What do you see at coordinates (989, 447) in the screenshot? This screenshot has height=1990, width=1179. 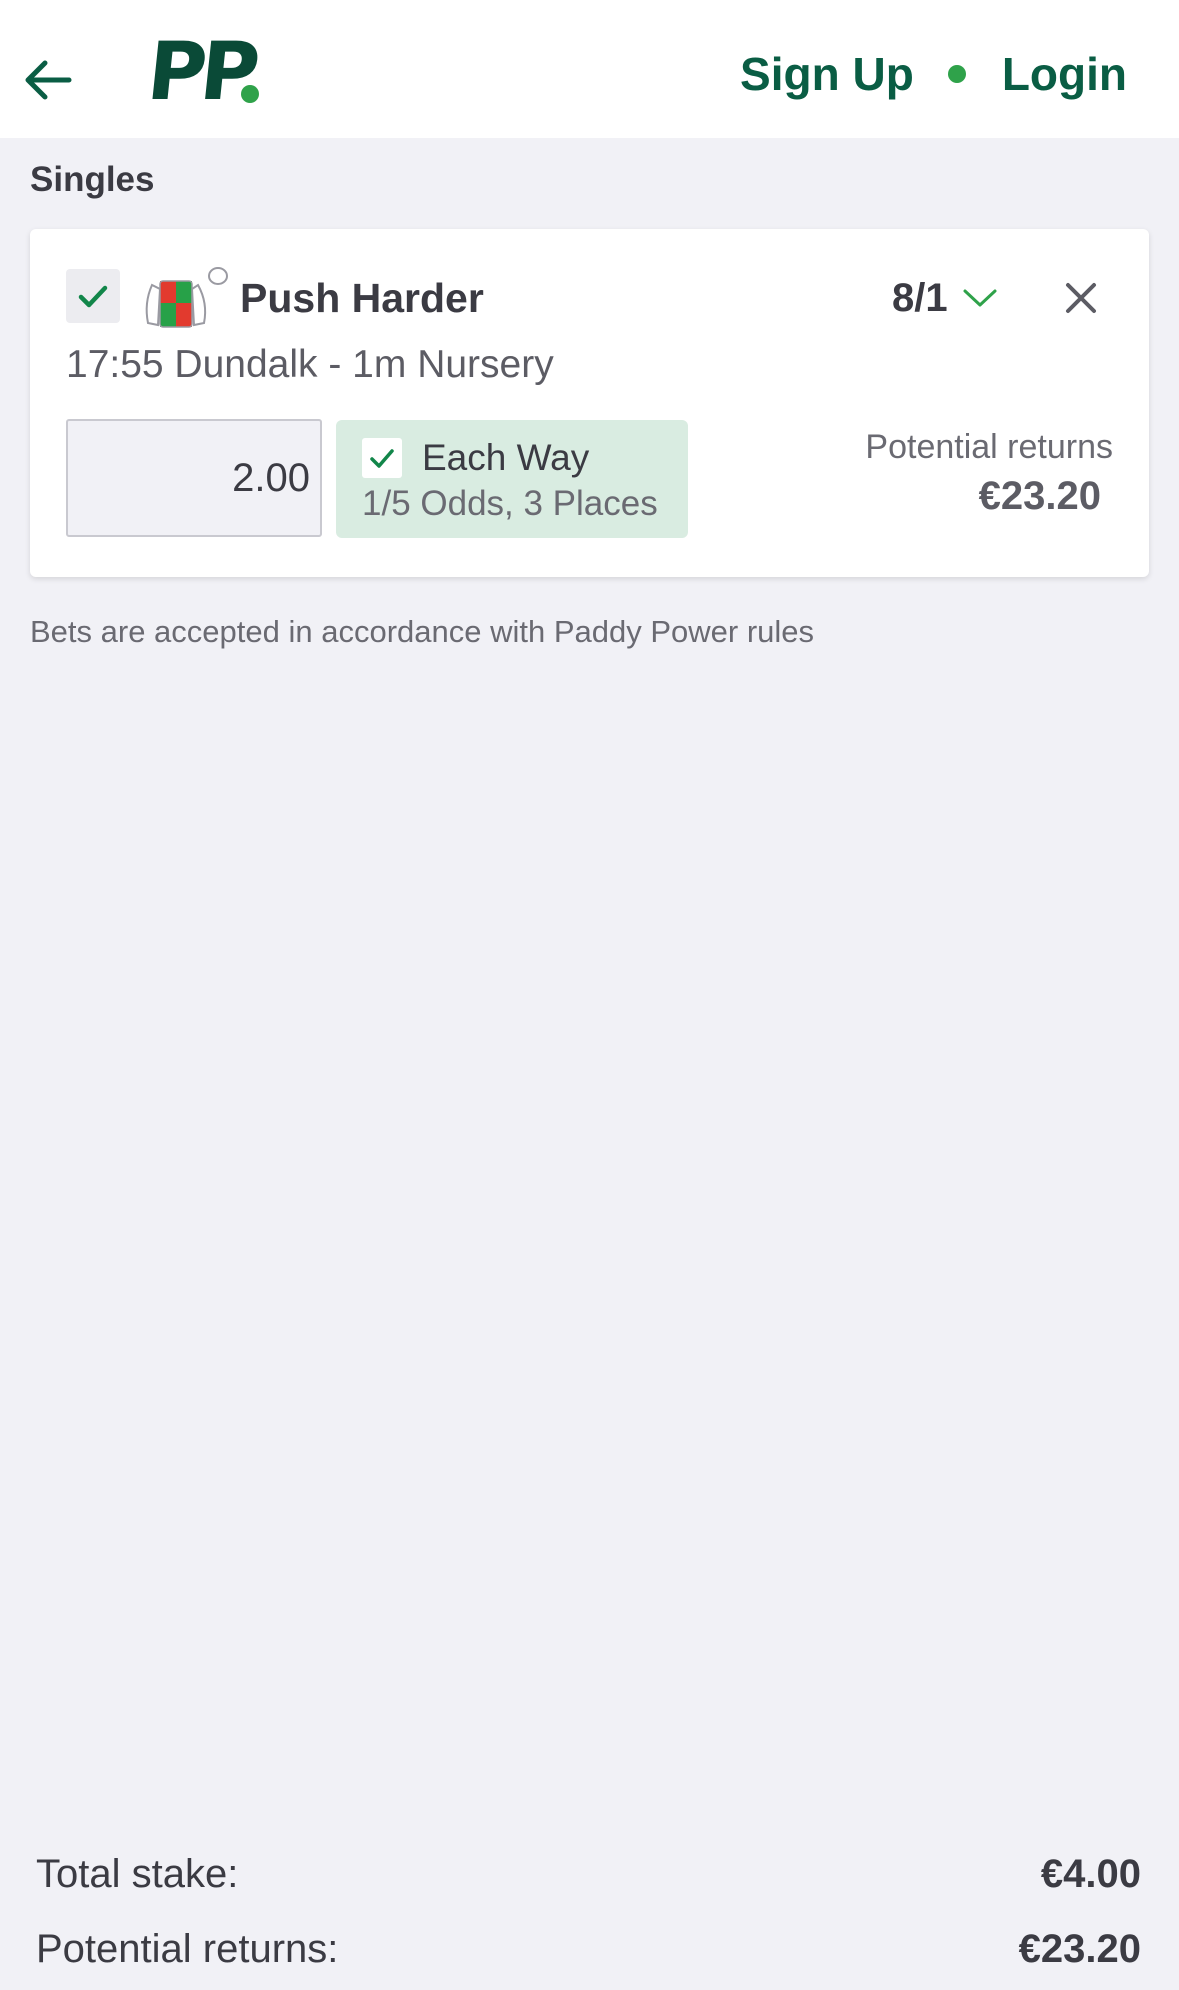 I see `potential-returns-label: Potential returns` at bounding box center [989, 447].